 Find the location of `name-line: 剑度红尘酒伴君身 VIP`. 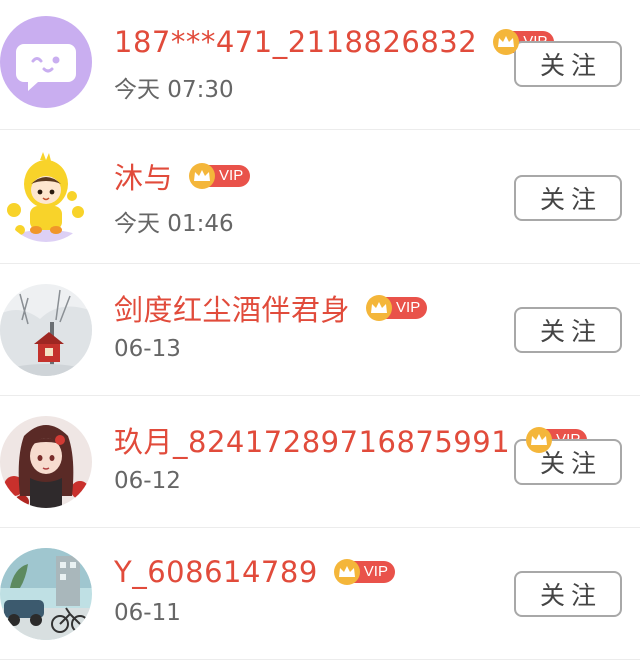

name-line: 剑度红尘酒伴君身 VIP is located at coordinates (271, 308).